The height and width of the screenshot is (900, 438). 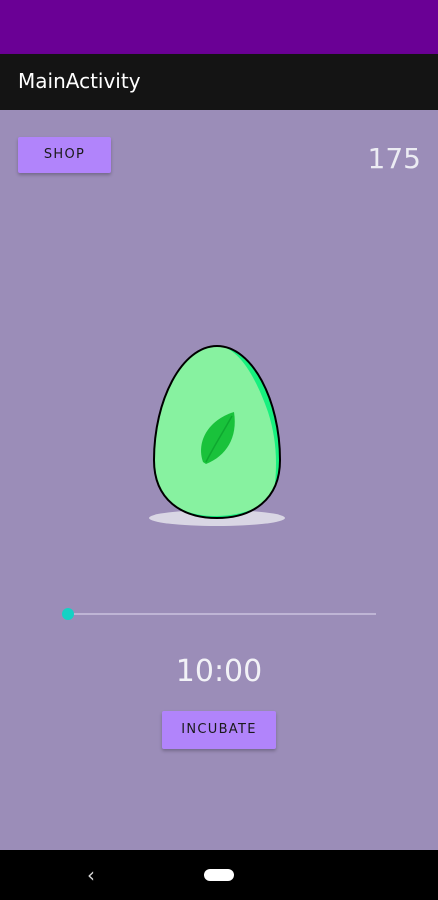 I want to click on leaf-egg-icon, so click(x=217, y=435).